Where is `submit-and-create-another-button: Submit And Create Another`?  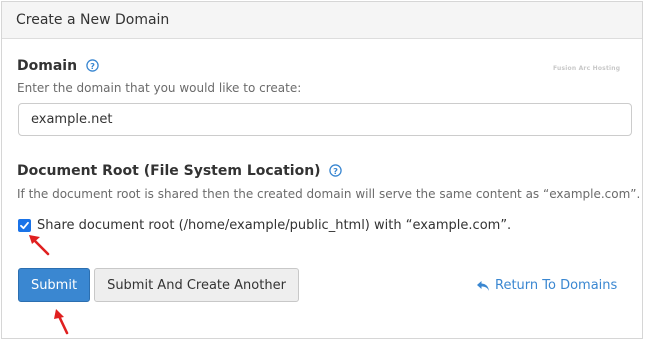 submit-and-create-another-button: Submit And Create Another is located at coordinates (196, 285).